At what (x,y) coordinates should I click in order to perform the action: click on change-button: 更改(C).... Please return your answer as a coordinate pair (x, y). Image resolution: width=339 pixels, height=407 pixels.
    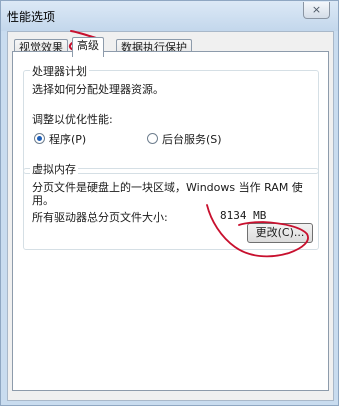
    Looking at the image, I should click on (280, 233).